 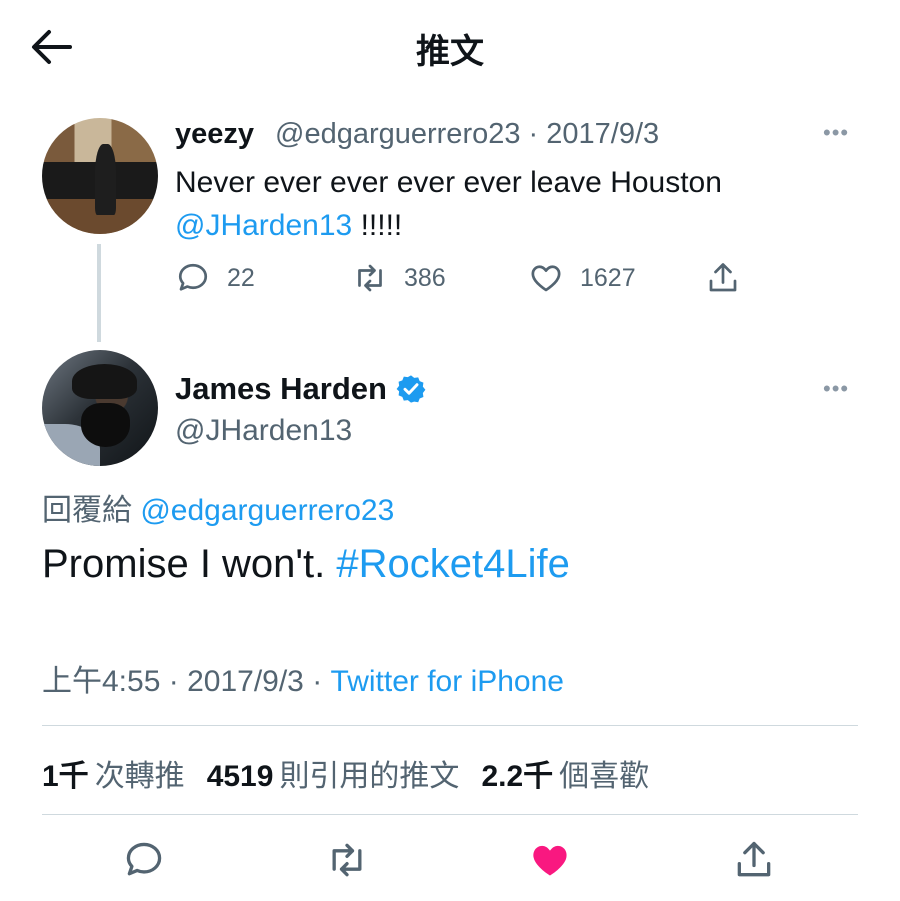 What do you see at coordinates (101, 681) in the screenshot?
I see `tweet-time: 上午4:55` at bounding box center [101, 681].